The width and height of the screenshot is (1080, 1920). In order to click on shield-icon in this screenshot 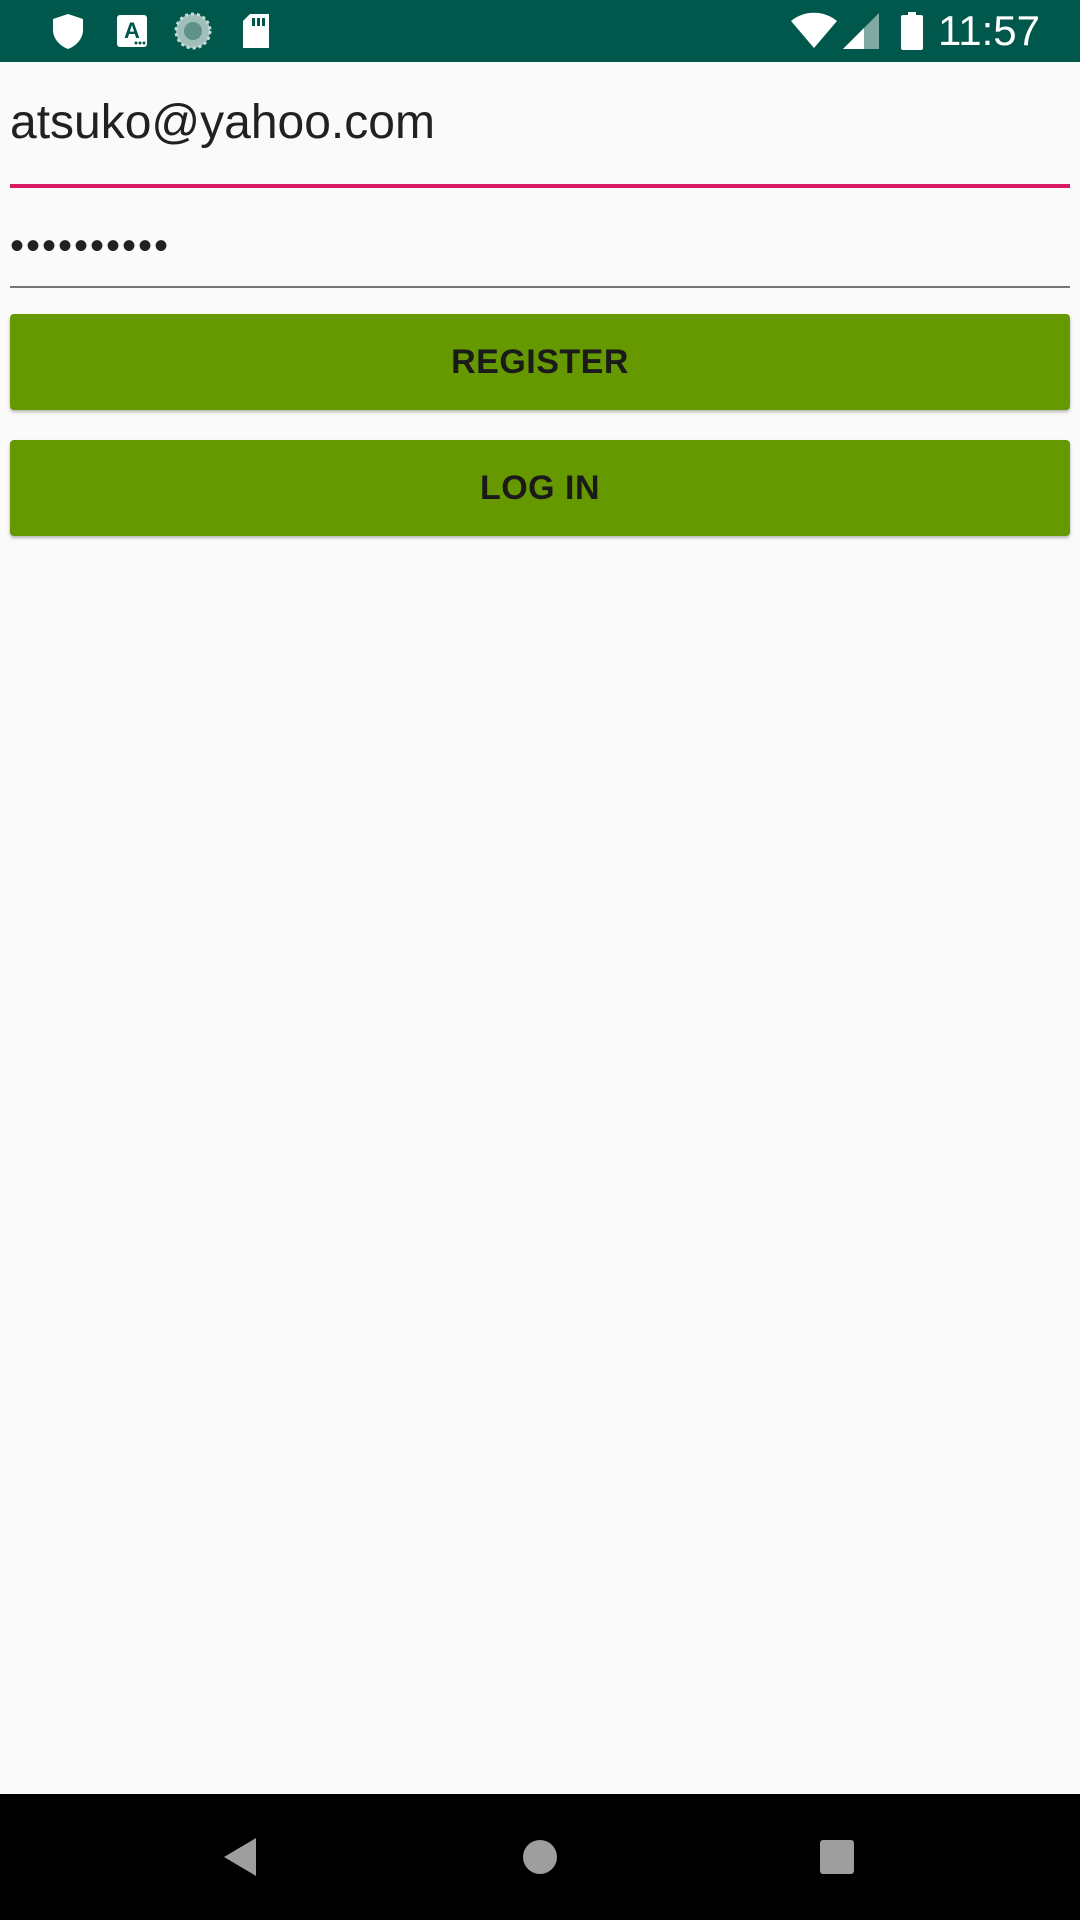, I will do `click(68, 31)`.